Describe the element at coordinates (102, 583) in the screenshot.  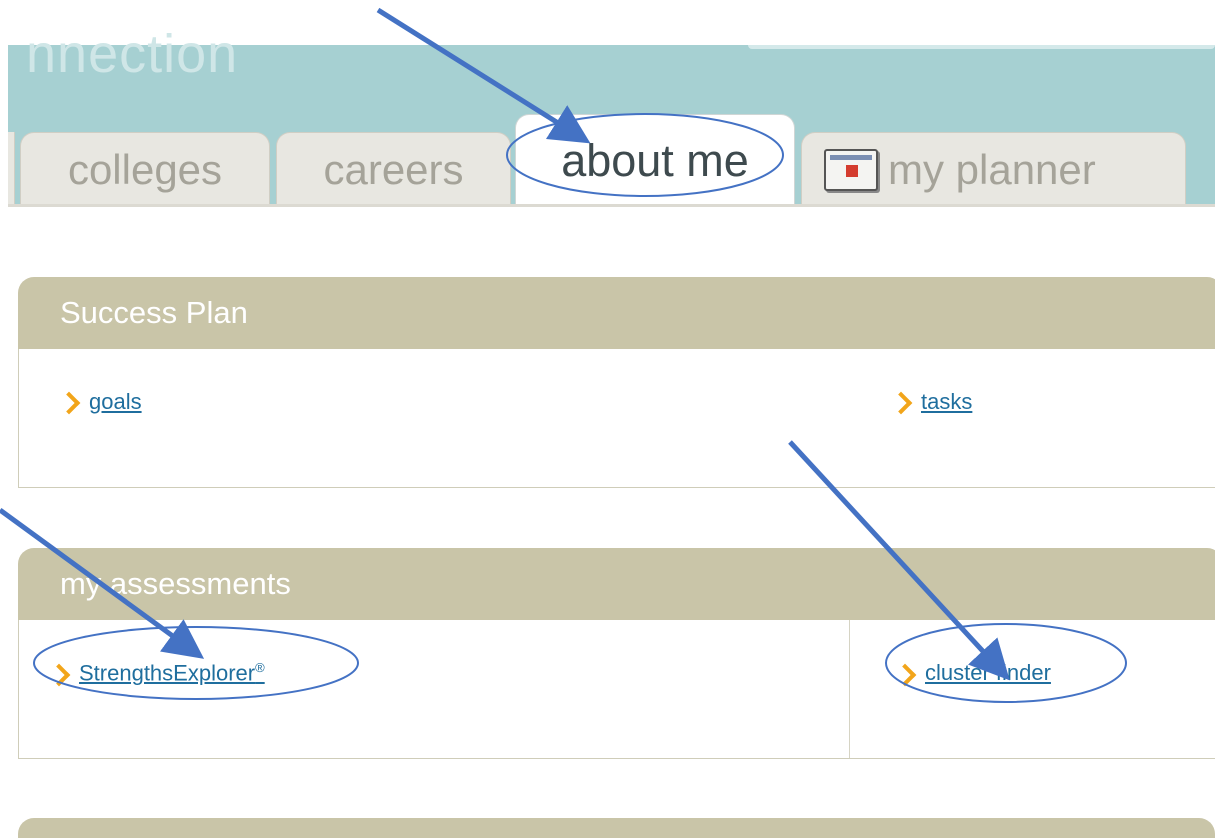
I see `arrow-to-strengths` at that location.